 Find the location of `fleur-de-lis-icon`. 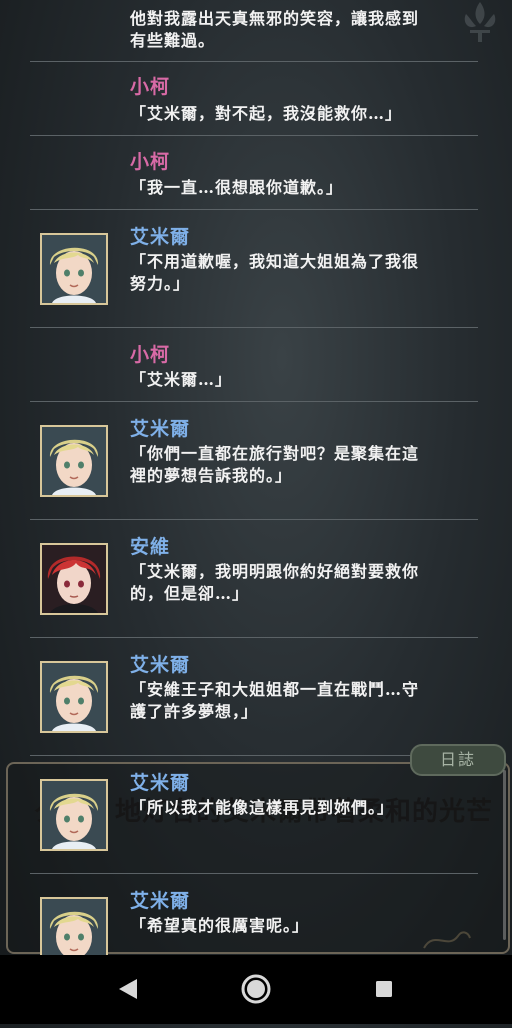

fleur-de-lis-icon is located at coordinates (480, 22).